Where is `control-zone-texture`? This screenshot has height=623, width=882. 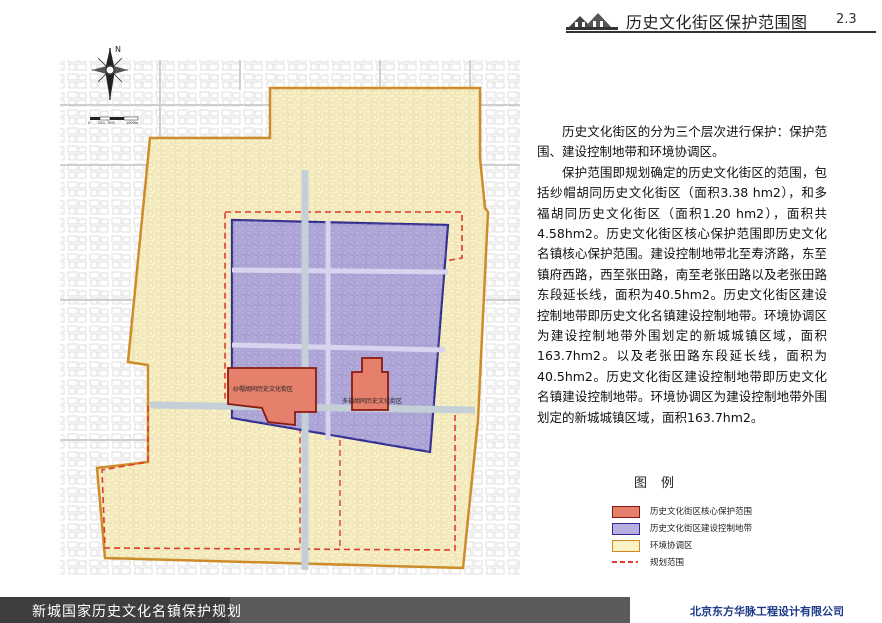 control-zone-texture is located at coordinates (340, 336).